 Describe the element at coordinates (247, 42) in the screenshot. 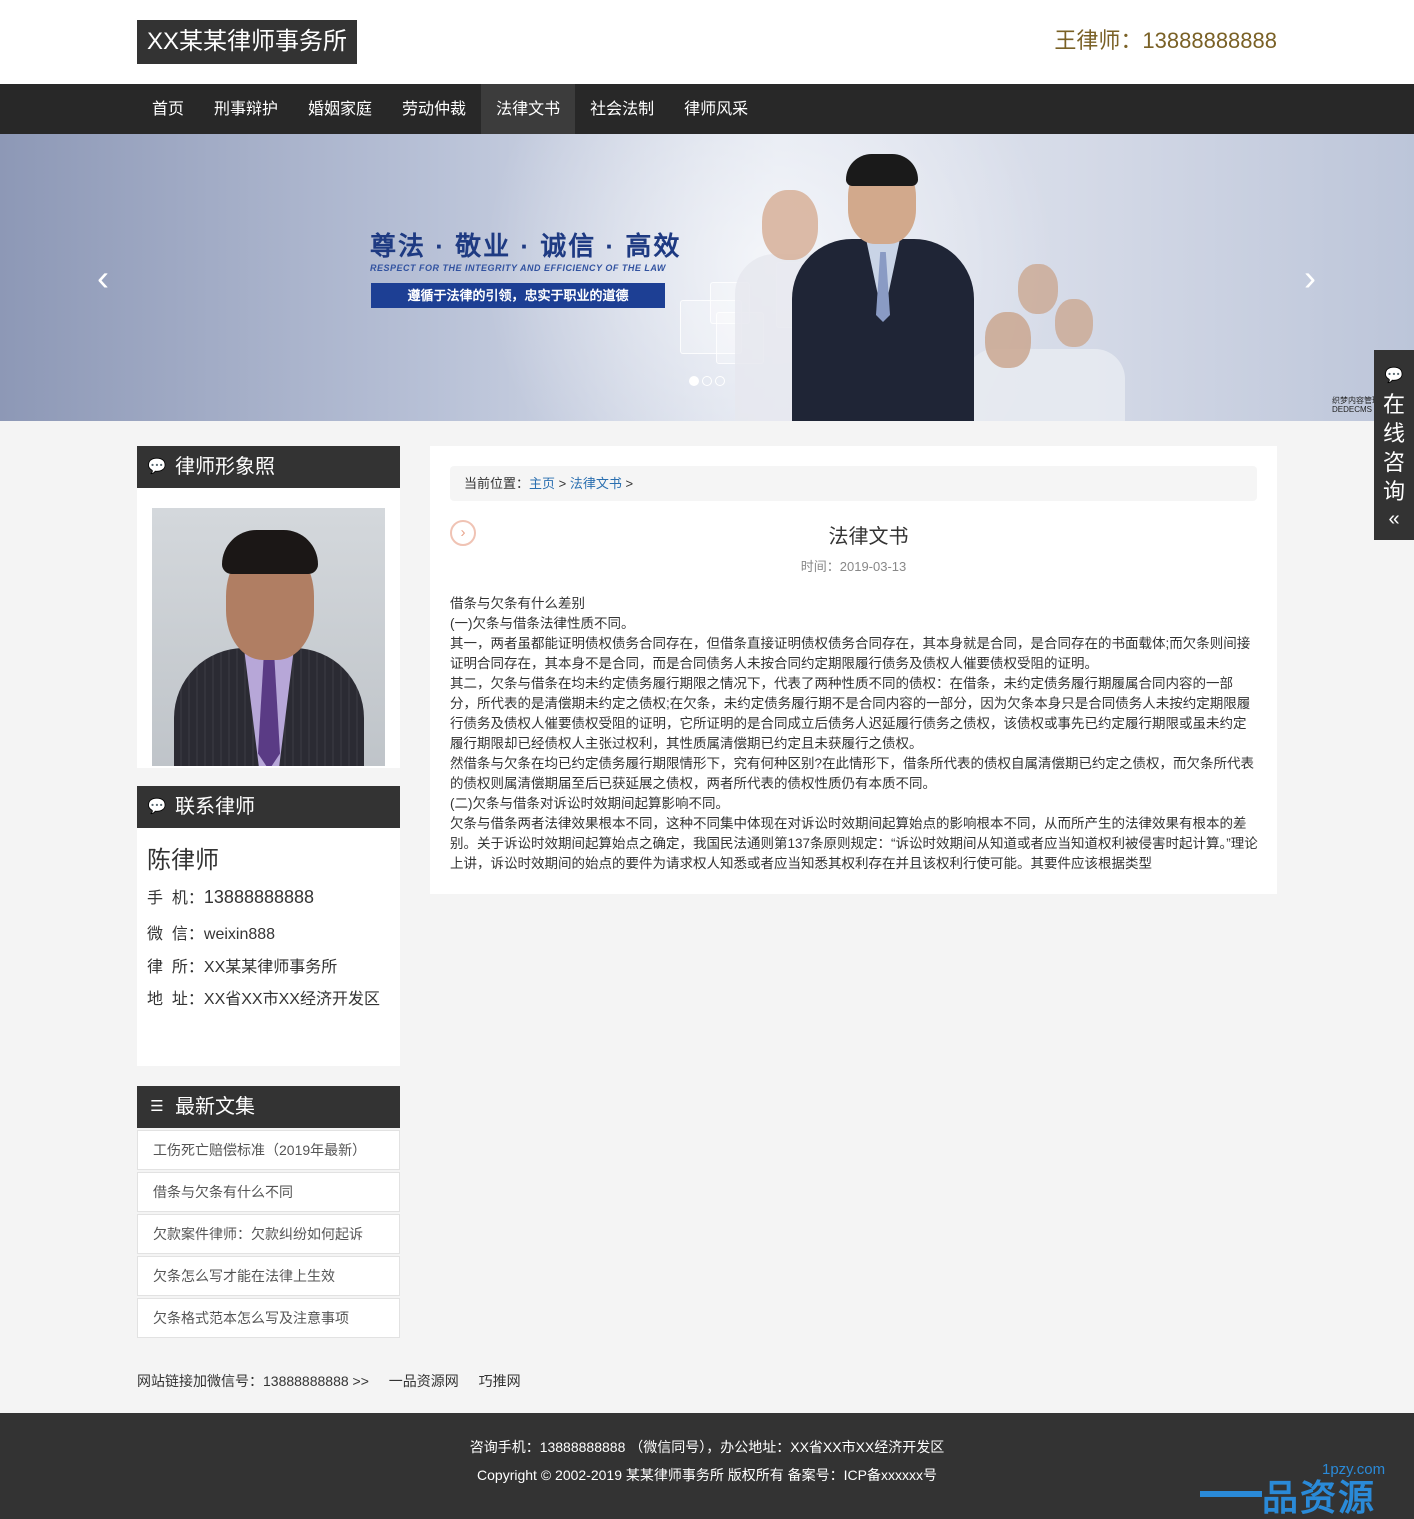

I see `site-logo: XX某某律师事务所` at that location.